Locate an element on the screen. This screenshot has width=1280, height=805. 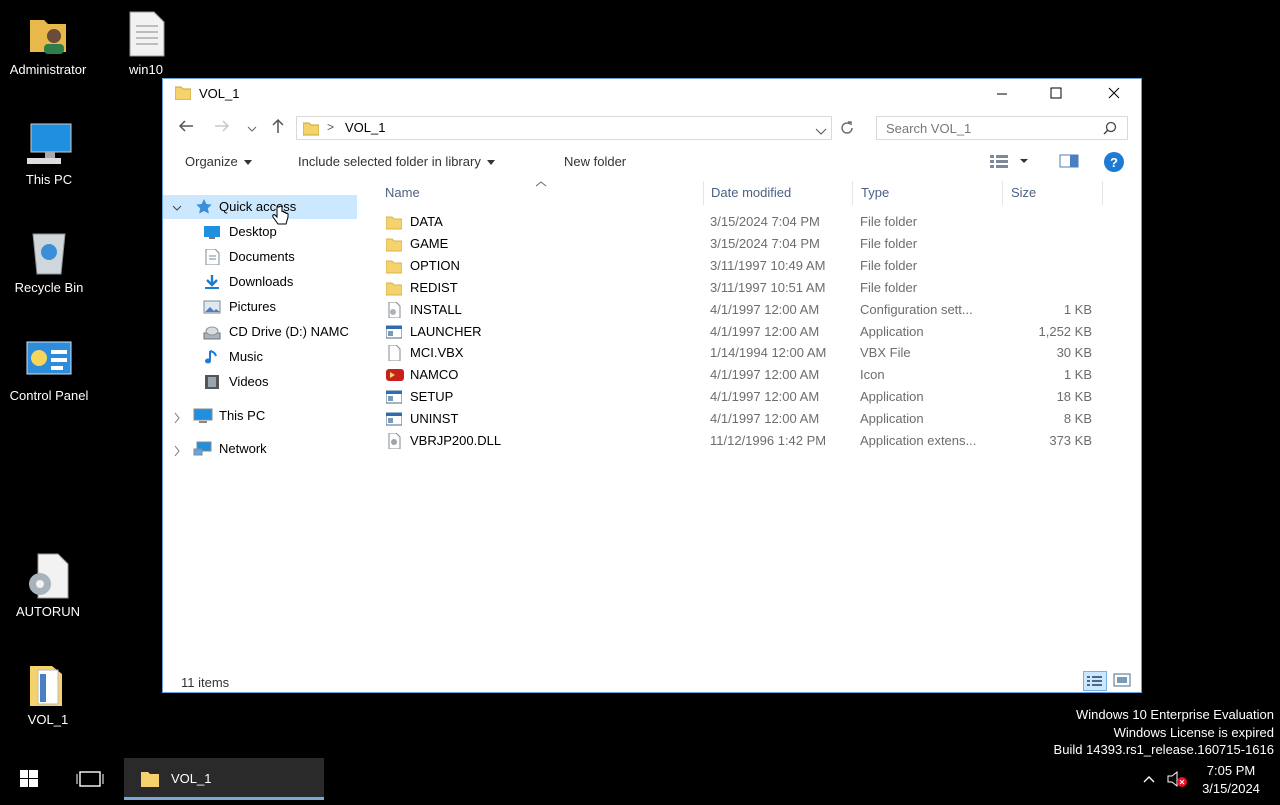
user-folder-icon is located at coordinates (48, 34).